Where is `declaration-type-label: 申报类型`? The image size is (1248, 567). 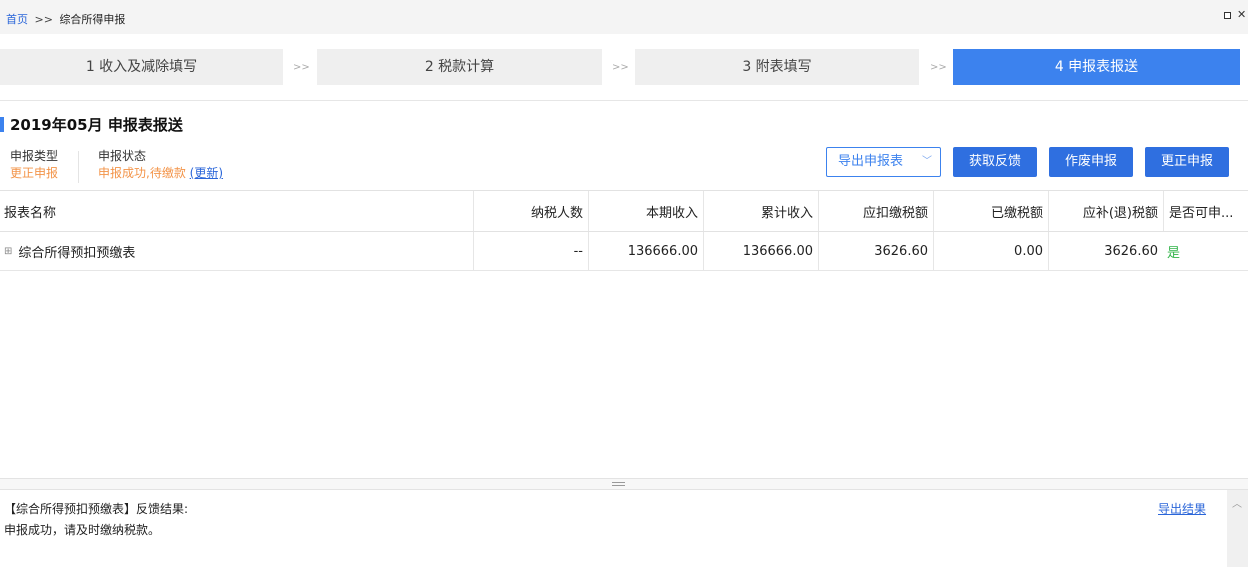 declaration-type-label: 申报类型 is located at coordinates (34, 156).